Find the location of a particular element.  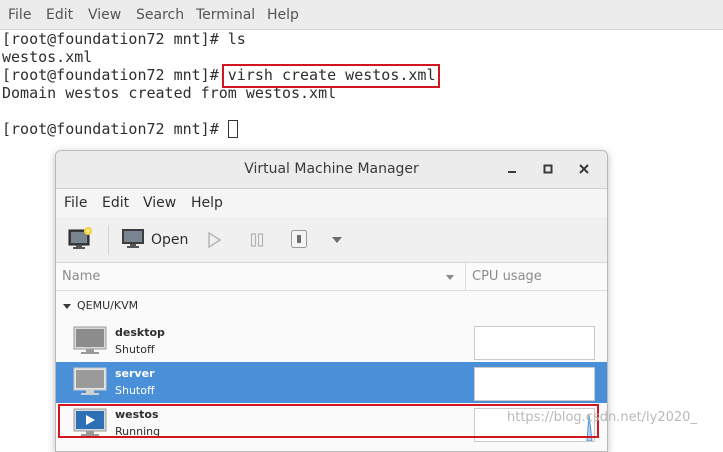

power-icon is located at coordinates (299, 239).